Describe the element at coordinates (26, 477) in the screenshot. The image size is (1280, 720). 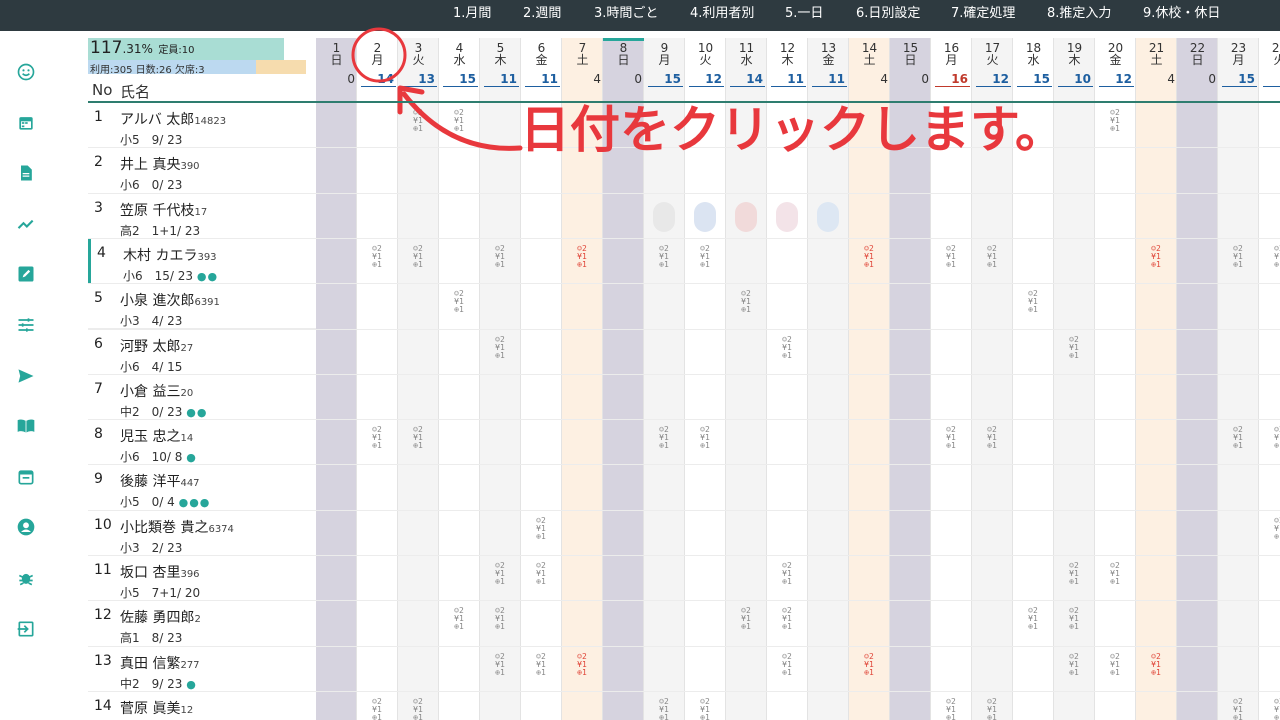
I see `event-icon` at that location.